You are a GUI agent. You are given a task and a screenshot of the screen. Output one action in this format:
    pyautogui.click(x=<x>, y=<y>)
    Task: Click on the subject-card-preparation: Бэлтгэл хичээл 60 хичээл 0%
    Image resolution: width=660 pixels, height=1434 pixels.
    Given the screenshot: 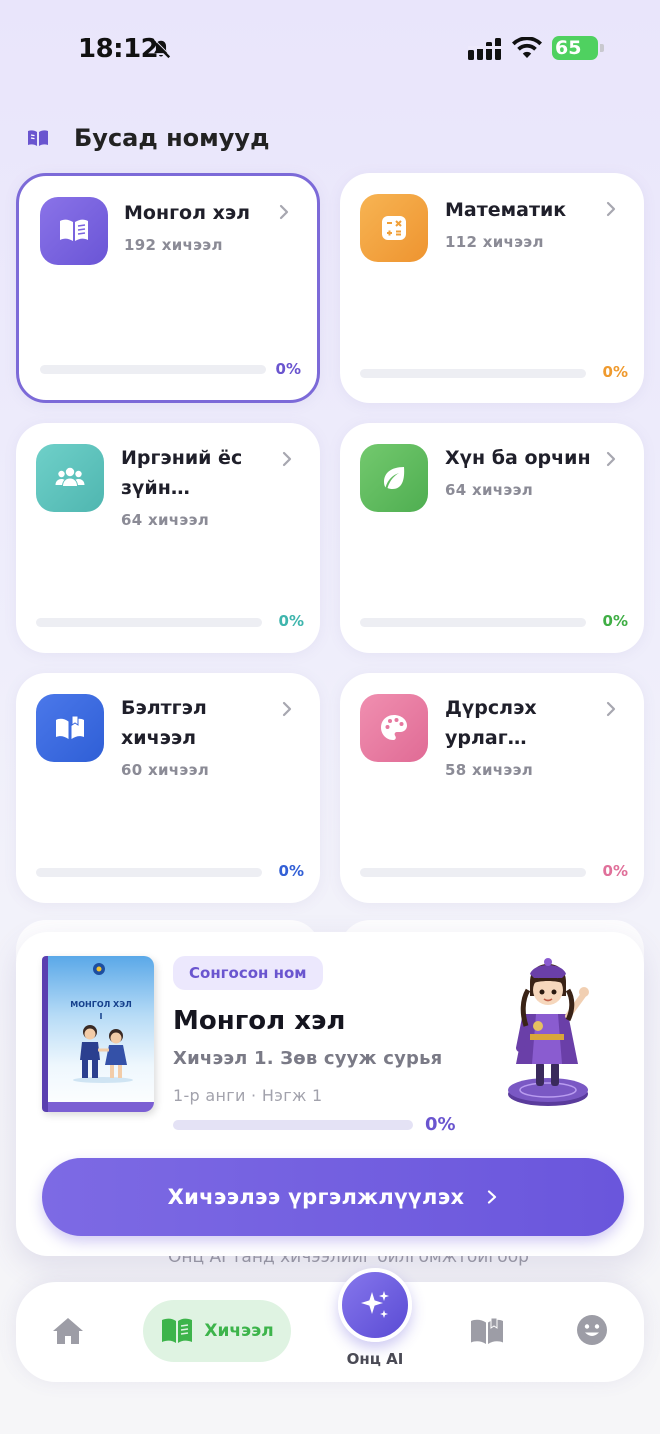 What is the action you would take?
    pyautogui.click(x=168, y=788)
    